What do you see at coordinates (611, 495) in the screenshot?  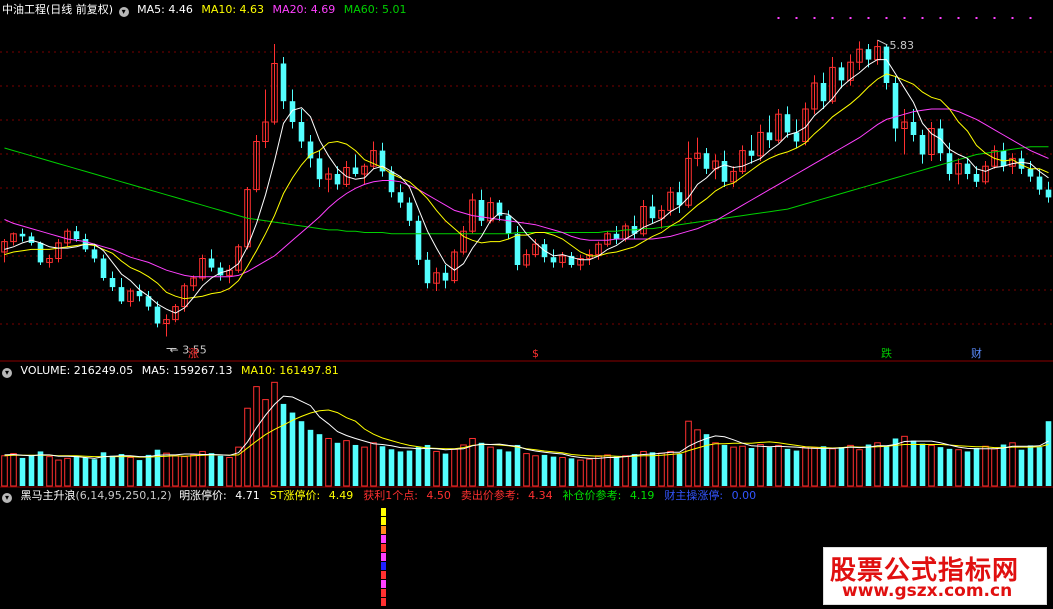 I see `indicator-item: 补仓价参考: 4.19` at bounding box center [611, 495].